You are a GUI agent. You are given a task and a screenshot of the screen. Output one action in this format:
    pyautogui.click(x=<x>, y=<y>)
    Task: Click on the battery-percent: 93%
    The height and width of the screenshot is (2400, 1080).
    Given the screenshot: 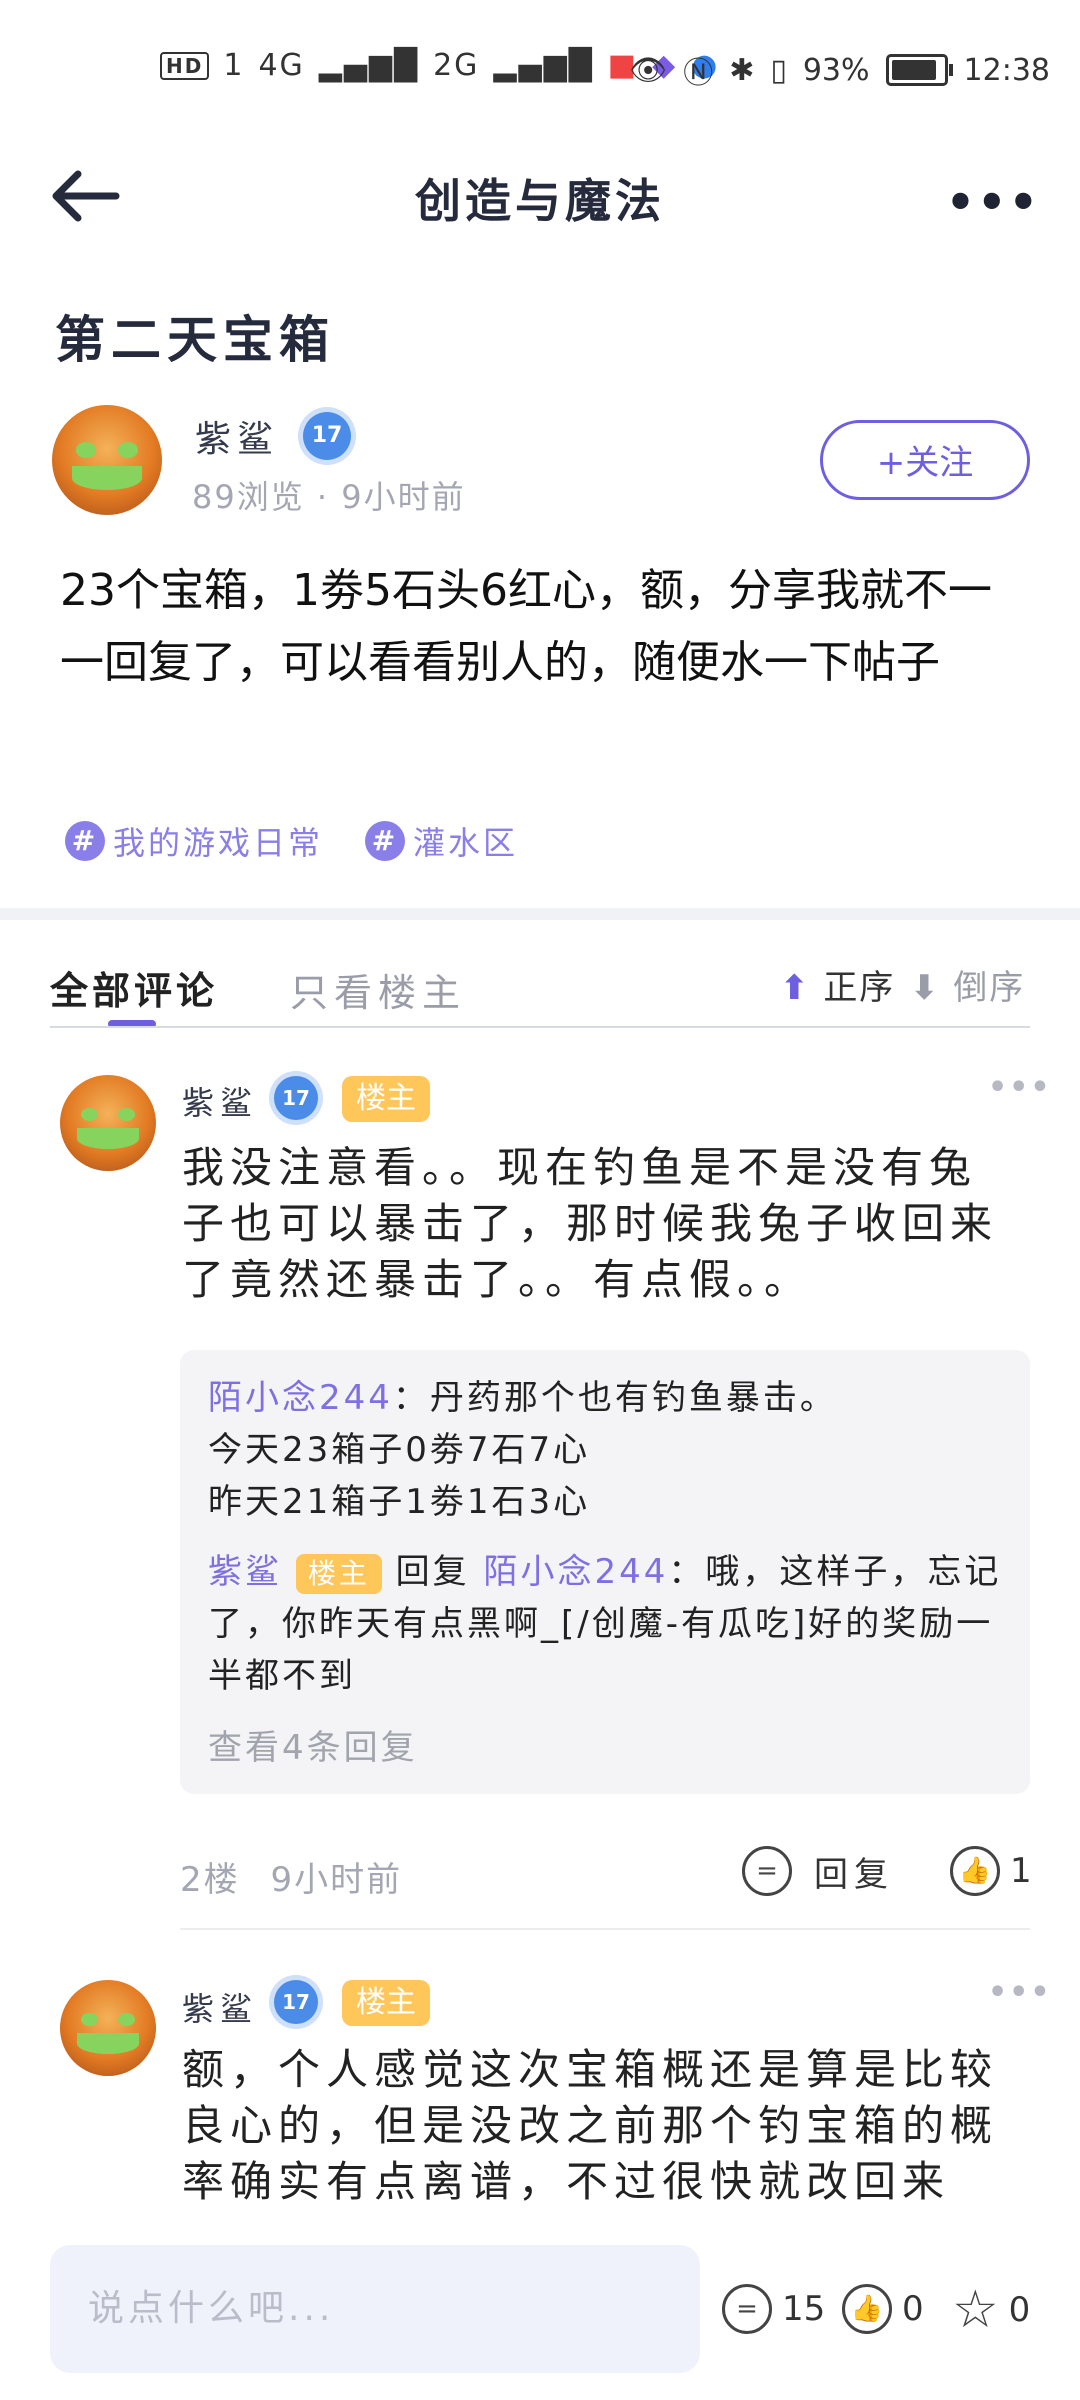 What is the action you would take?
    pyautogui.click(x=836, y=70)
    